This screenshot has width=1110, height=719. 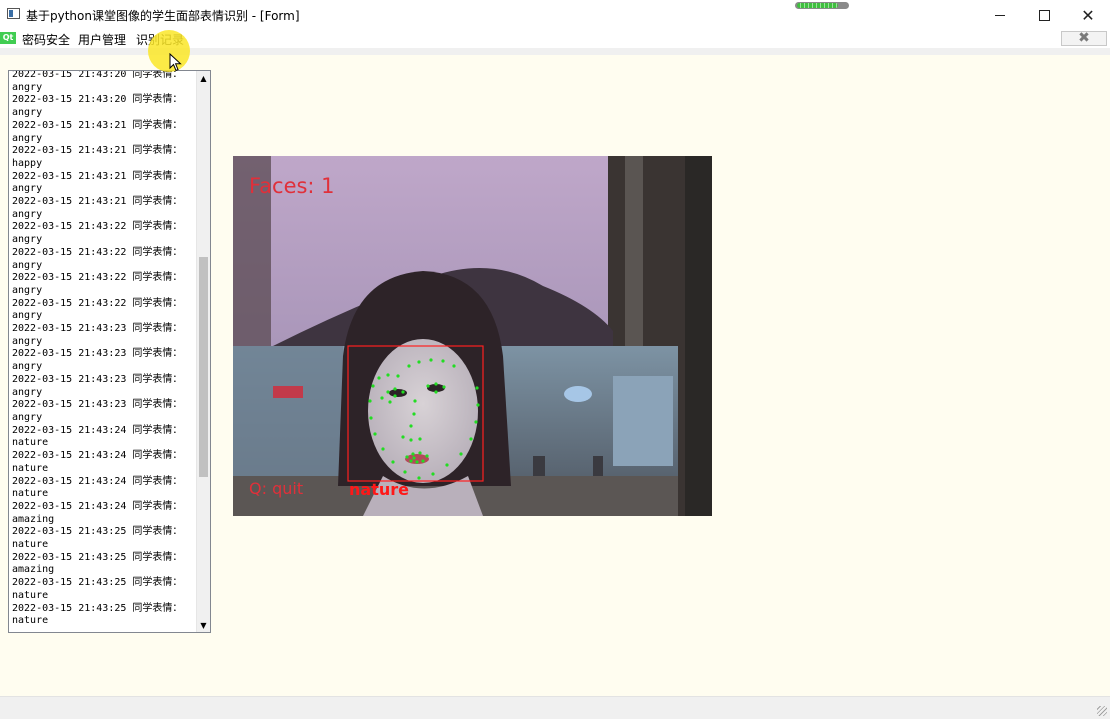 I want to click on log-entry: 2022-03-15 21:43:25 同学表情： nature, so click(x=97, y=589).